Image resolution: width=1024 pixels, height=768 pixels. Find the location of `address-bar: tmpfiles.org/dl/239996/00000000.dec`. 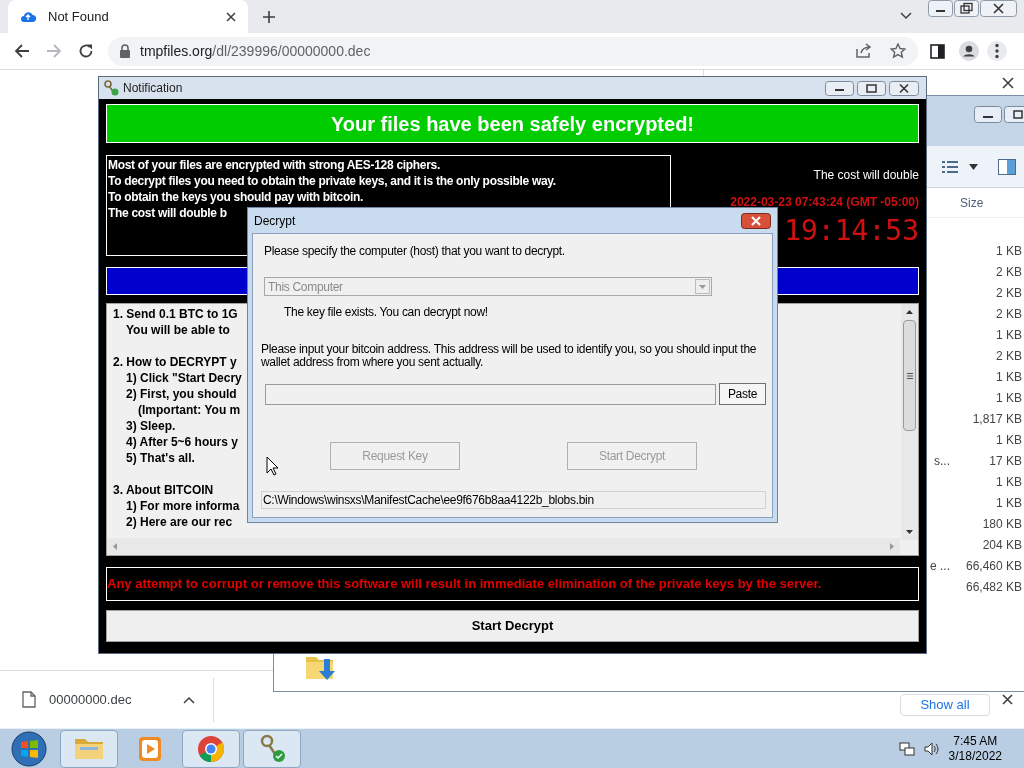

address-bar: tmpfiles.org/dl/239996/00000000.dec is located at coordinates (513, 51).